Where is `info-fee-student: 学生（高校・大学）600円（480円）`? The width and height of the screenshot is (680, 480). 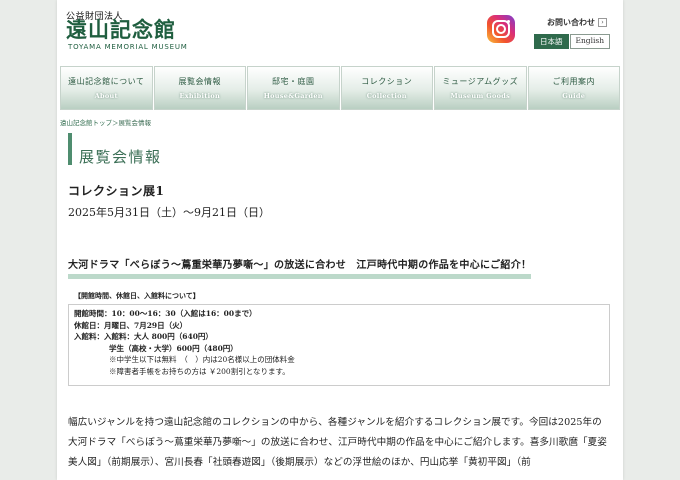 info-fee-student: 学生（高校・大学）600円（480円） is located at coordinates (173, 348).